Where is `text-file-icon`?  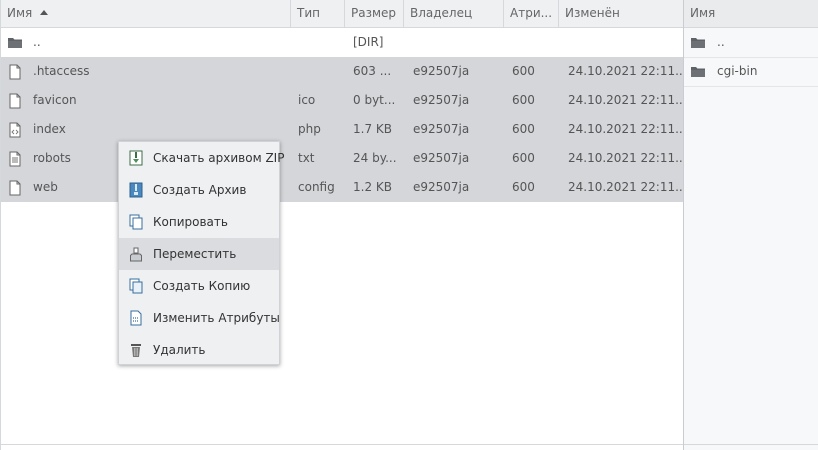 text-file-icon is located at coordinates (15, 159).